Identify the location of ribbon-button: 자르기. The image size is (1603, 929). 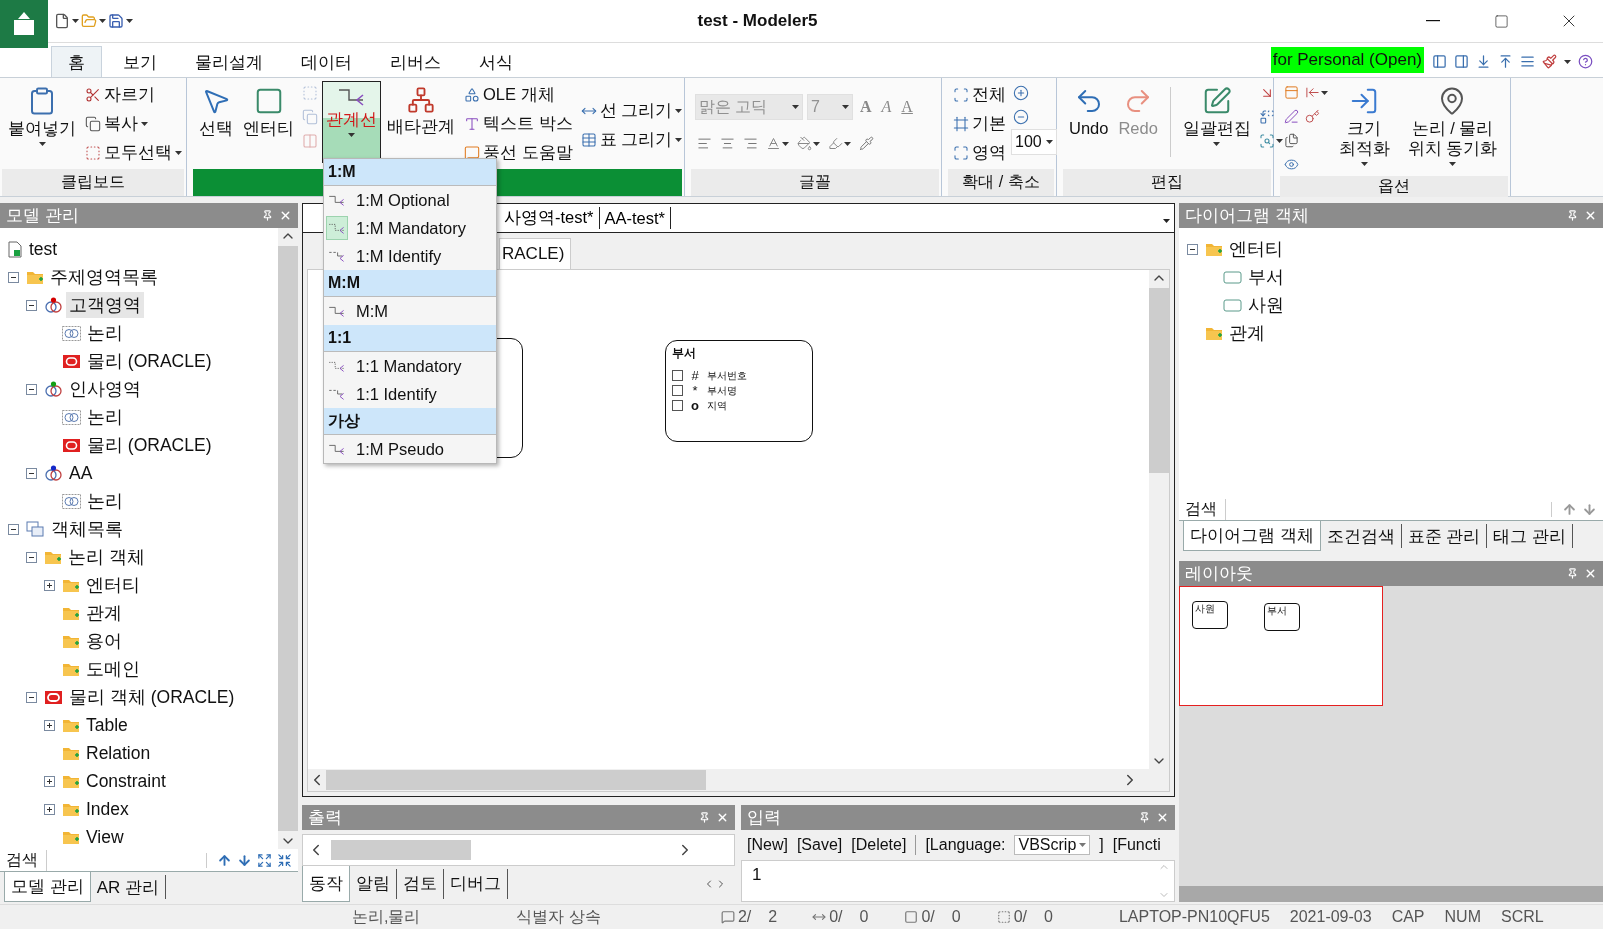
(133, 95).